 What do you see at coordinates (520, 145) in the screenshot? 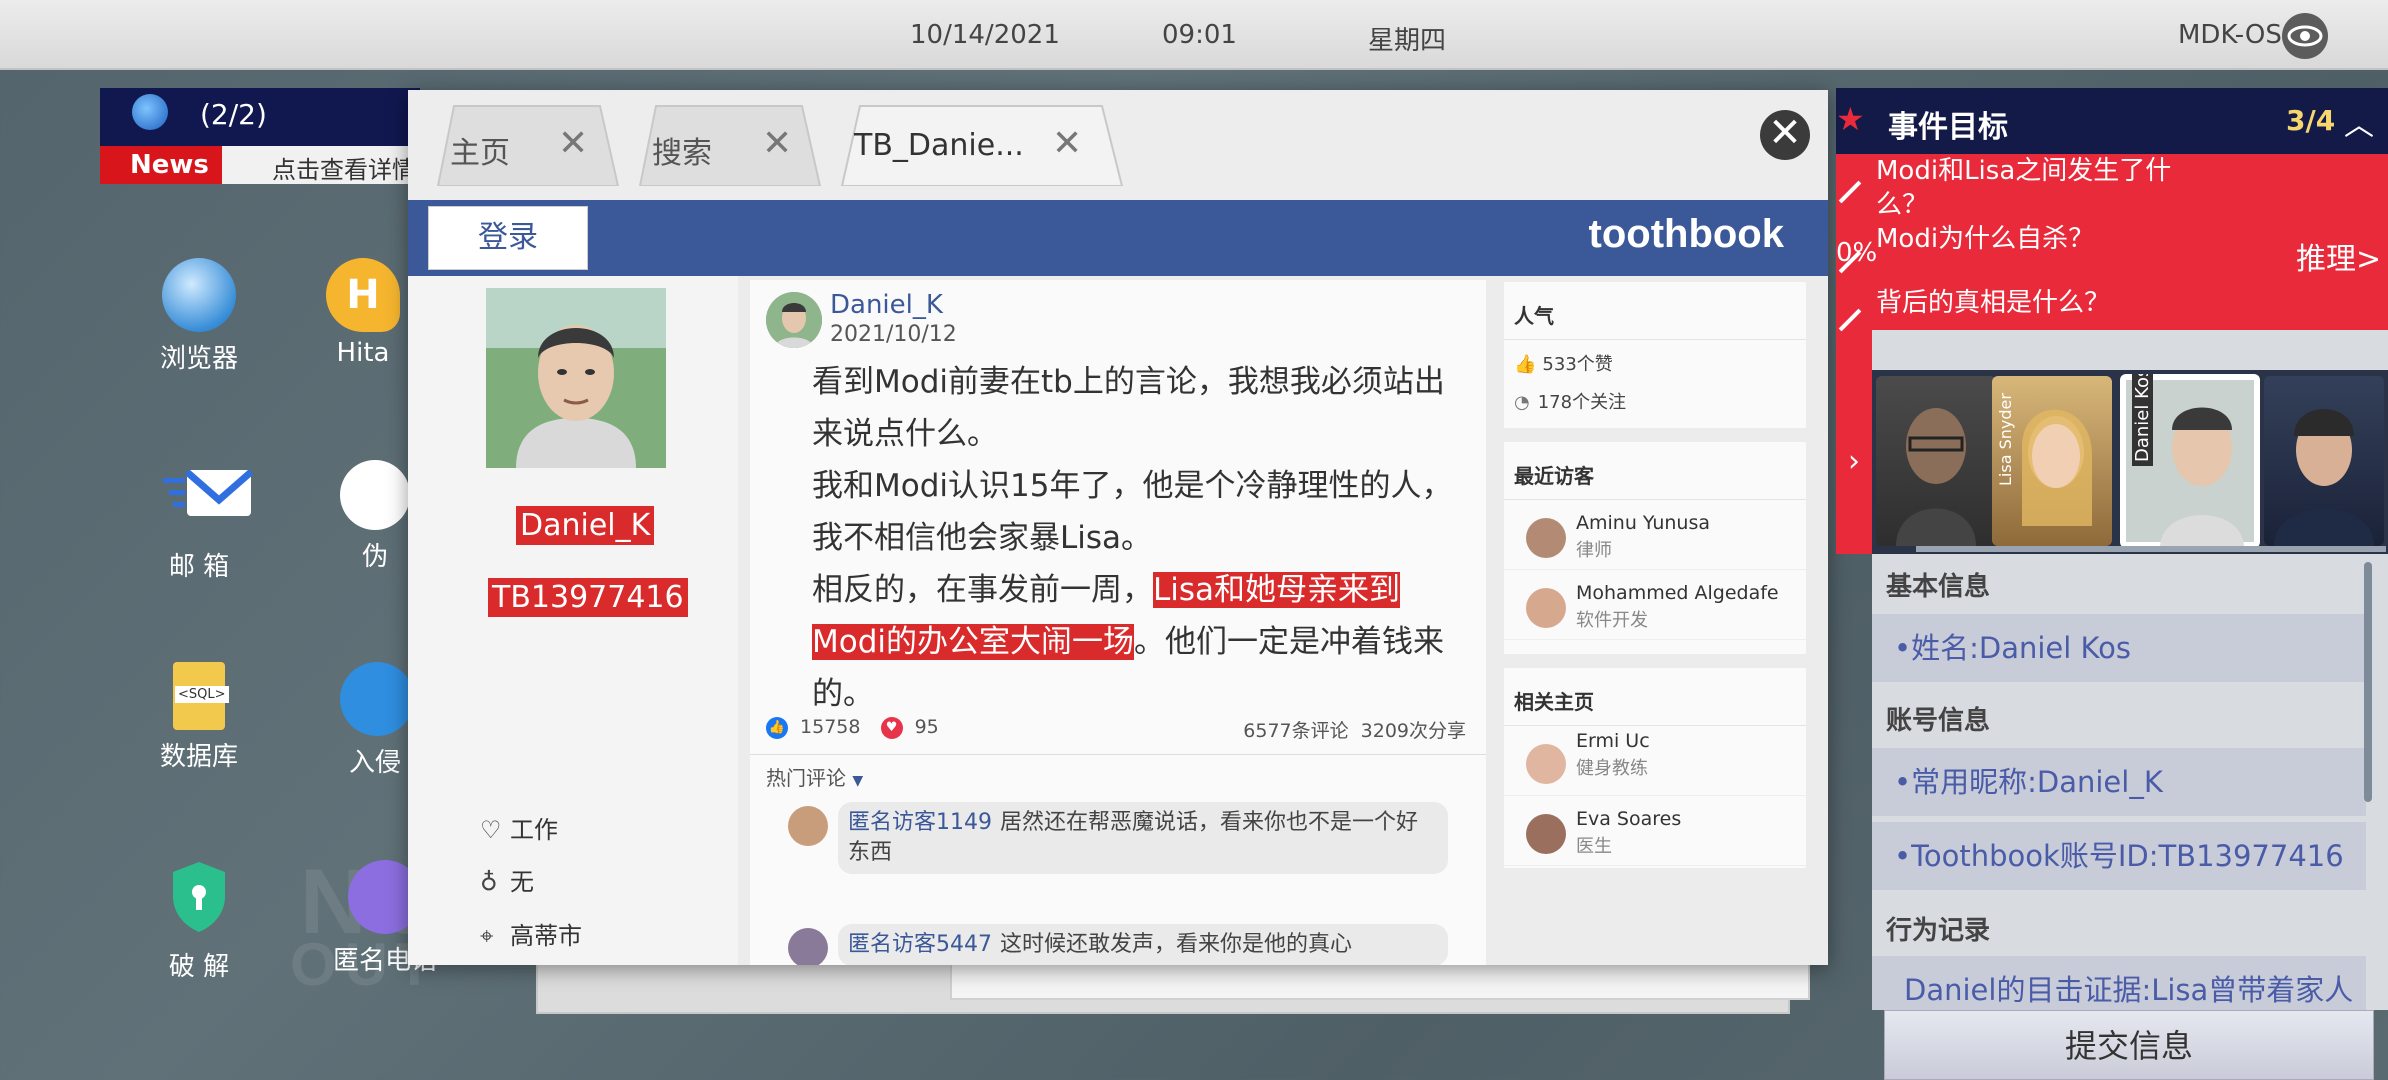
I see `tab-home: 主页 ✕` at bounding box center [520, 145].